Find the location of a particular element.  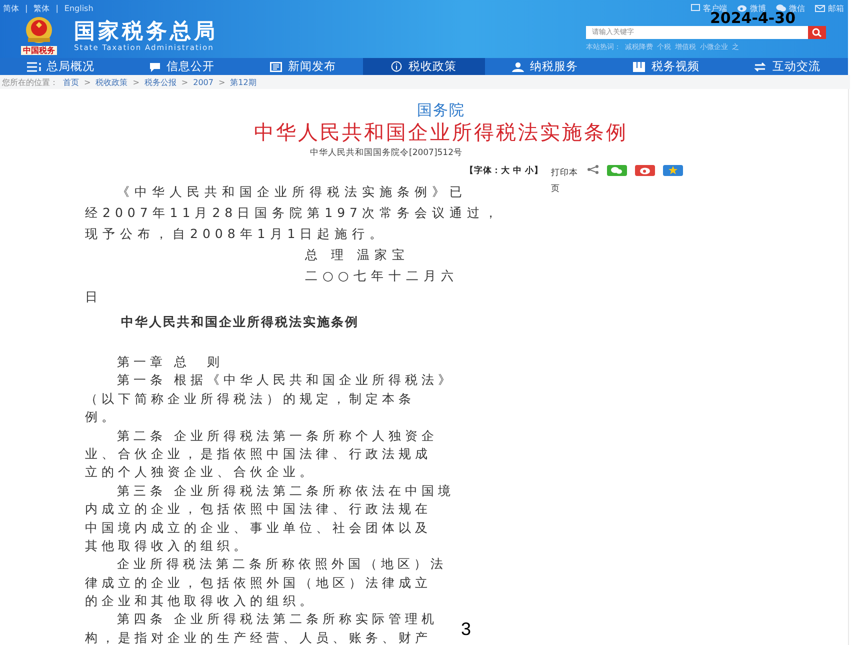

paragraph-line: 日 is located at coordinates (93, 297).